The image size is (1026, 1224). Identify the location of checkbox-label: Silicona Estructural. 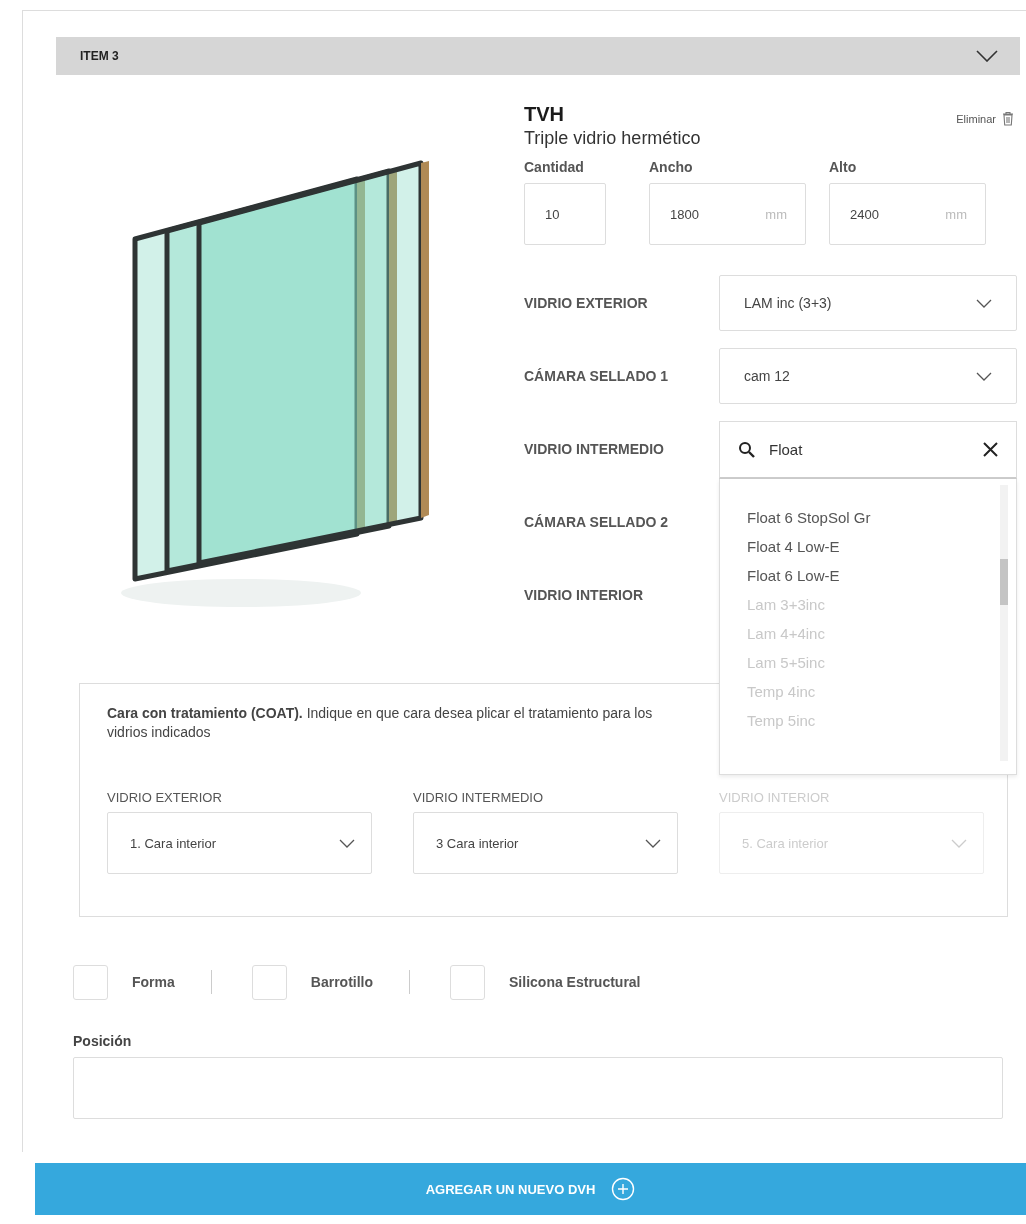
(575, 982).